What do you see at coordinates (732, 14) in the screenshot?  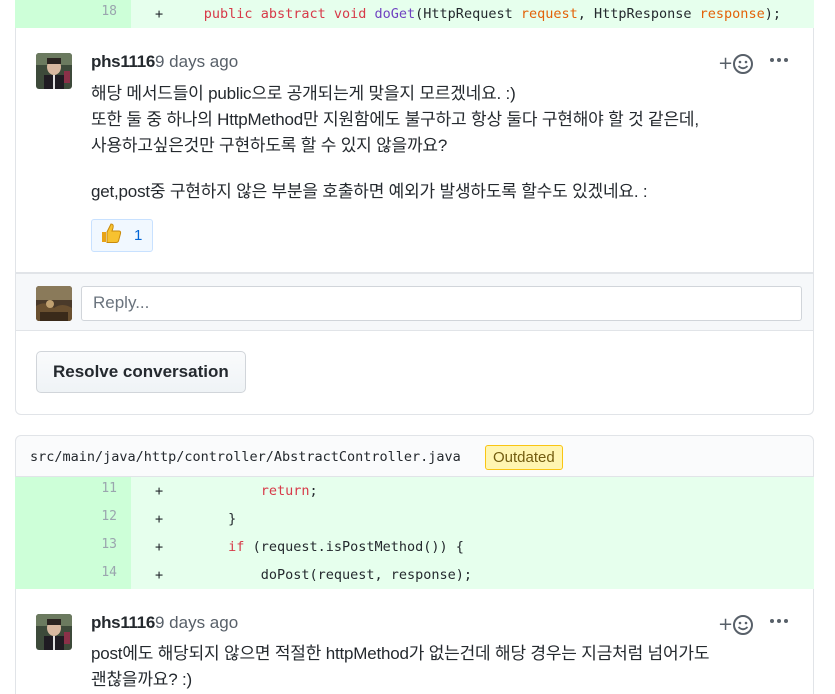 I see `param-response: response` at bounding box center [732, 14].